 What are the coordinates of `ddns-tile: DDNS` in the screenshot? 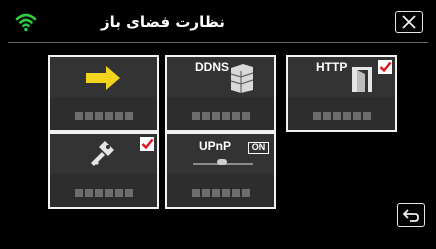 It's located at (220, 93).